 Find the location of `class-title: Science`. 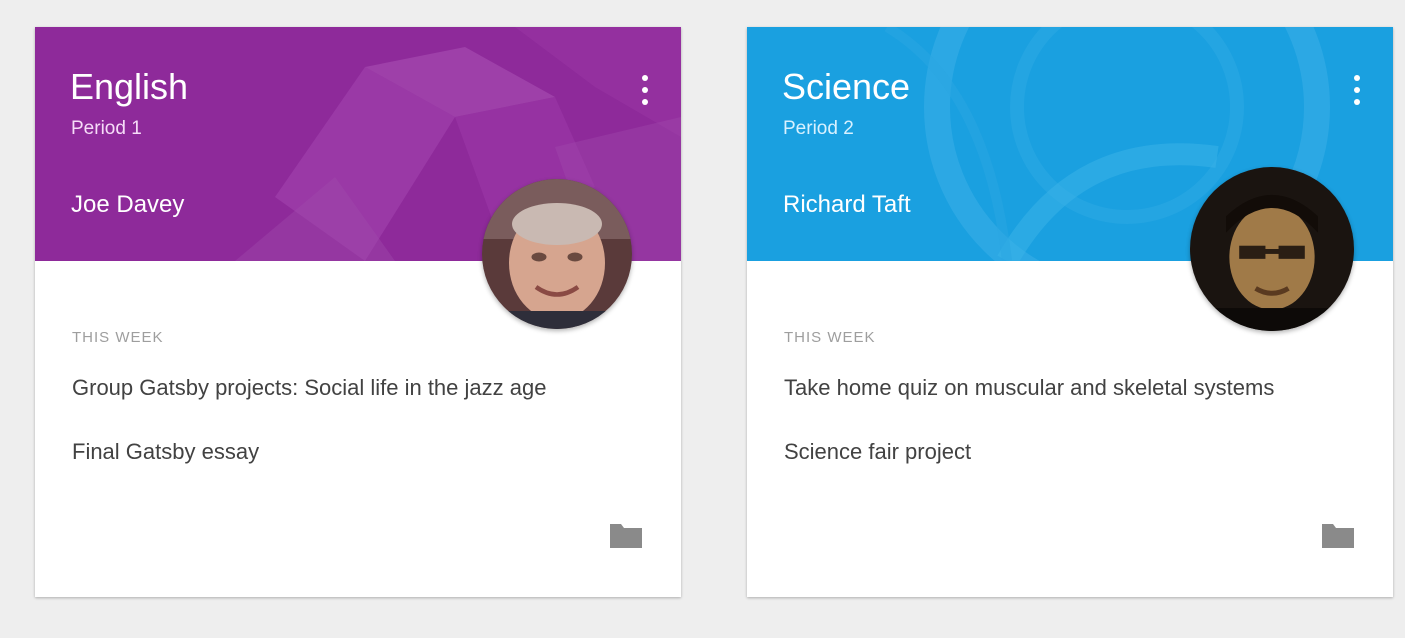

class-title: Science is located at coordinates (846, 87).